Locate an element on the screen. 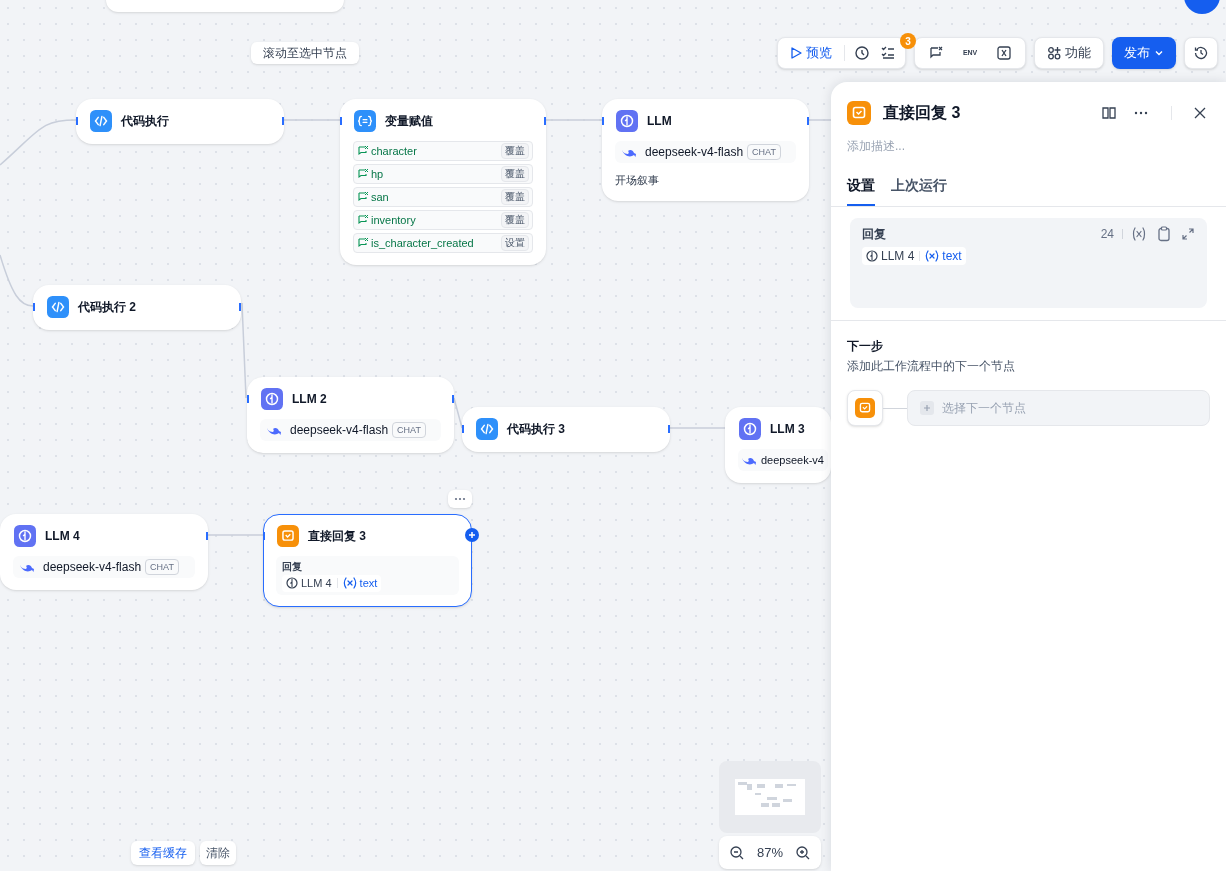 This screenshot has height=871, width=1226. node-title: LLM is located at coordinates (659, 121).